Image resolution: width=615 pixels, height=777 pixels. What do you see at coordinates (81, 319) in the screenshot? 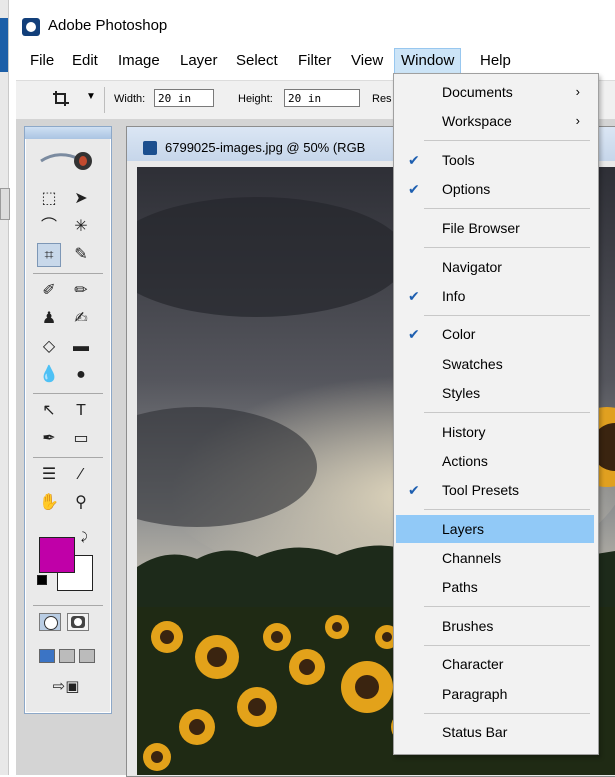
I see `history-brush-tool-icon: ✍` at bounding box center [81, 319].